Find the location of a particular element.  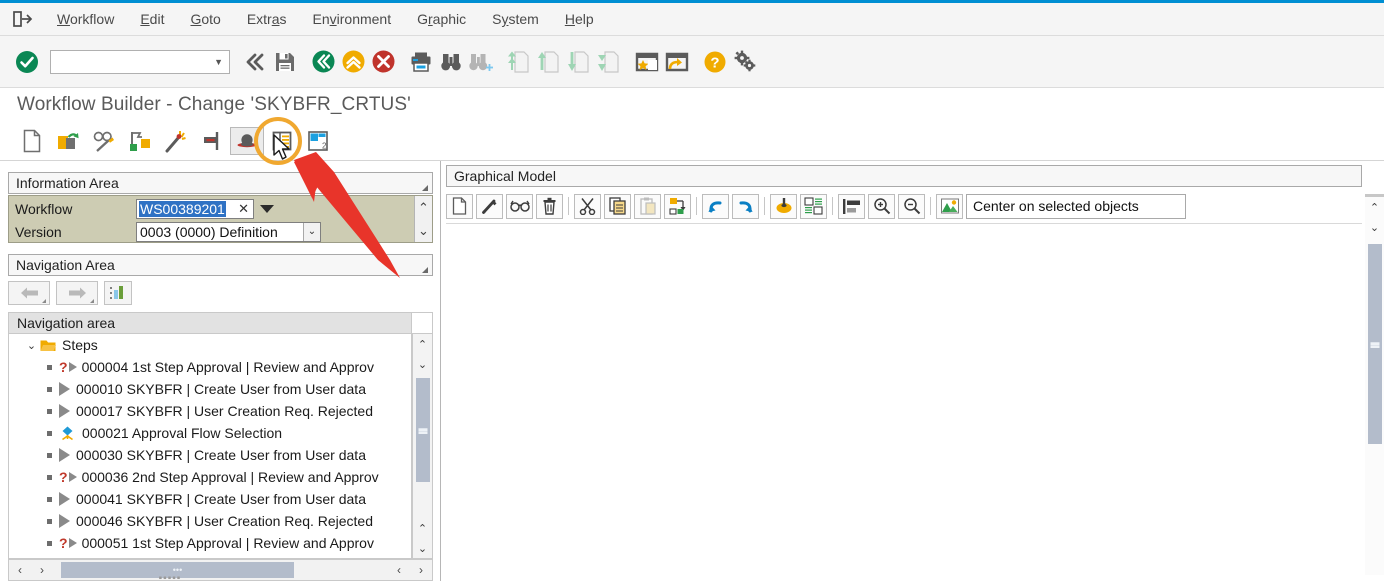

scrollbar-track: ••• is located at coordinates (220, 570).